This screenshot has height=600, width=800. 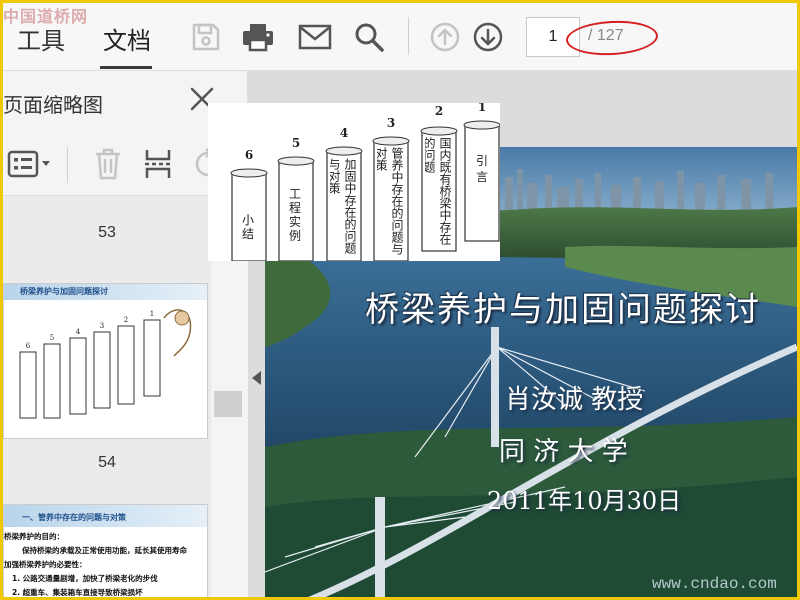 What do you see at coordinates (67, 165) in the screenshot?
I see `panel-toolbar-separator` at bounding box center [67, 165].